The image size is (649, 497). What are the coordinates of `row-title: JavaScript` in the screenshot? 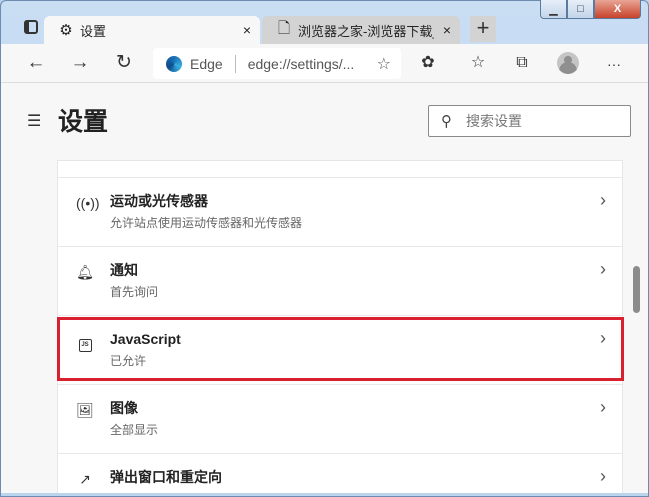 It's located at (145, 339).